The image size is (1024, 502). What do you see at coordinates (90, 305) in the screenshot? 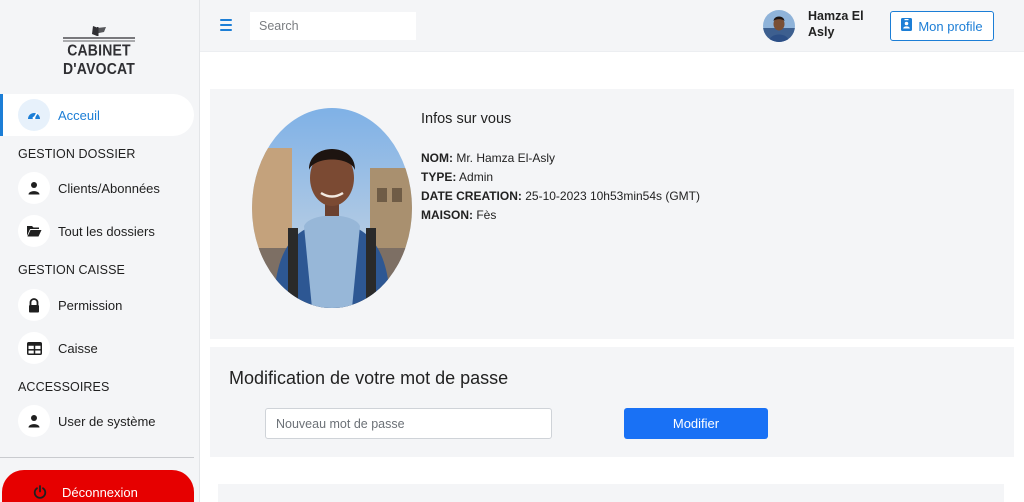
I see `sidebar-item-label: Permission` at bounding box center [90, 305].